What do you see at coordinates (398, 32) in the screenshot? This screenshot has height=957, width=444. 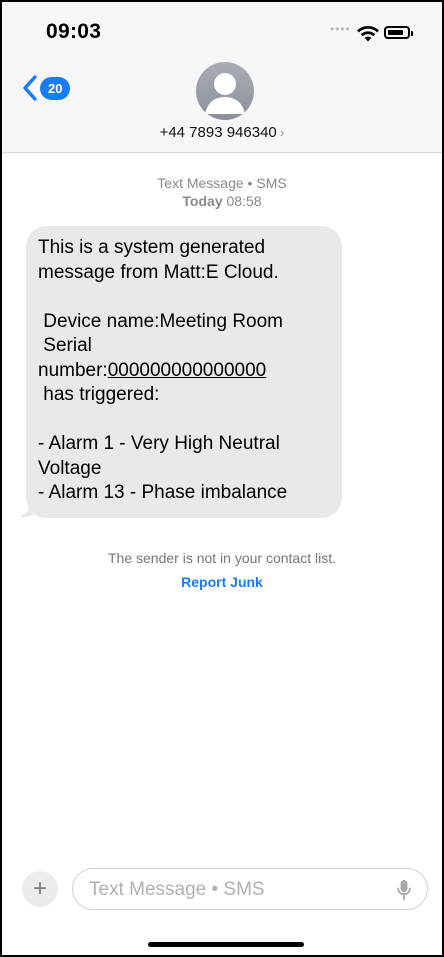 I see `battery-icon` at bounding box center [398, 32].